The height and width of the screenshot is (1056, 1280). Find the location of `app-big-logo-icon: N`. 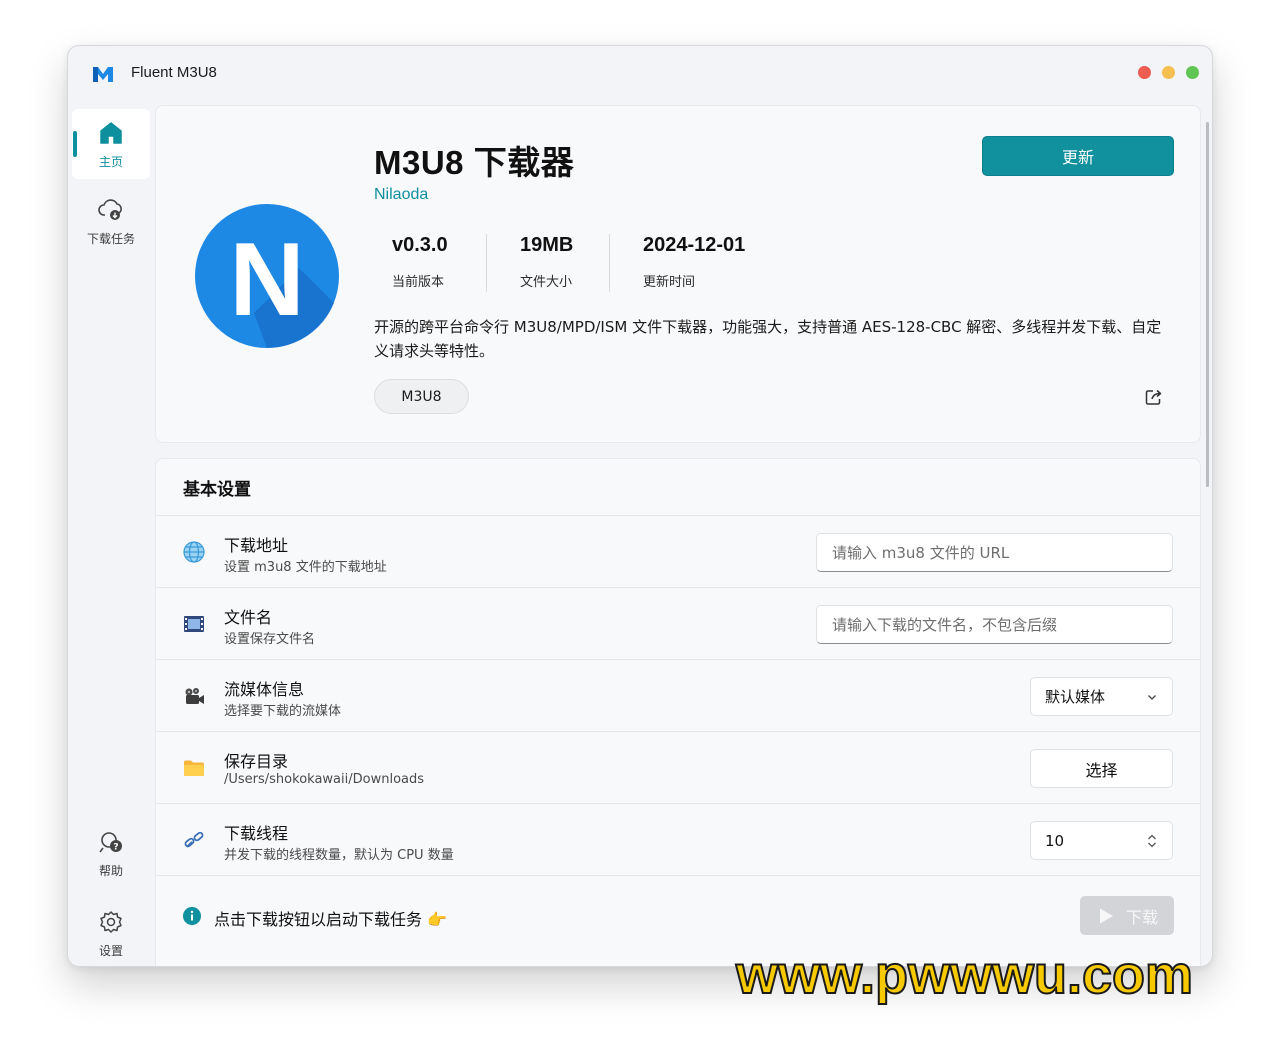

app-big-logo-icon: N is located at coordinates (267, 276).